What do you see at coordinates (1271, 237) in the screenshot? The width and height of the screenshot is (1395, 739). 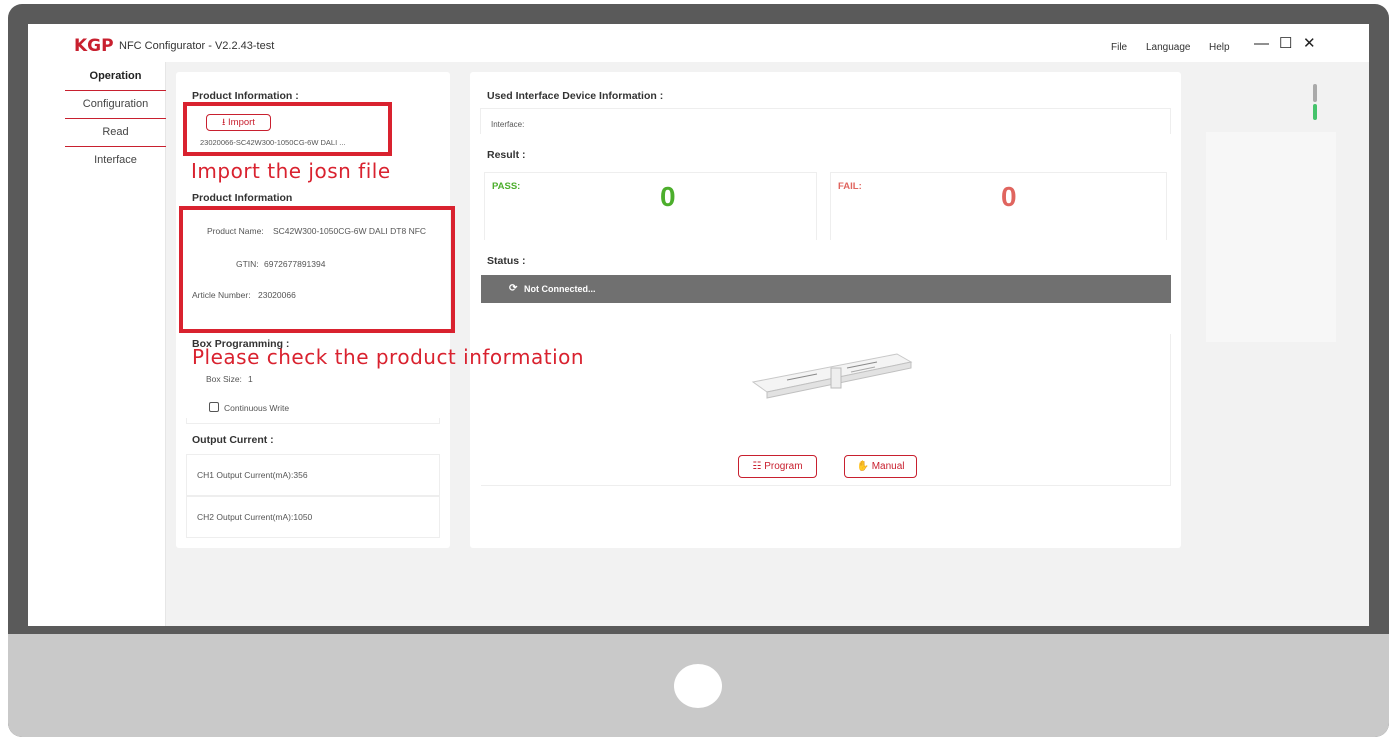 I see `background-watermark` at bounding box center [1271, 237].